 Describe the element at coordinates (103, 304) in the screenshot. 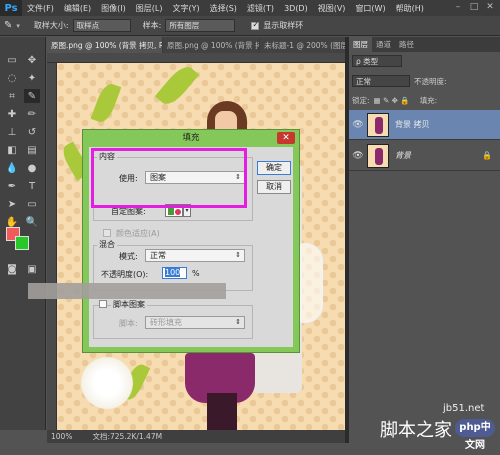

I see `script-pattern-checkbox` at that location.